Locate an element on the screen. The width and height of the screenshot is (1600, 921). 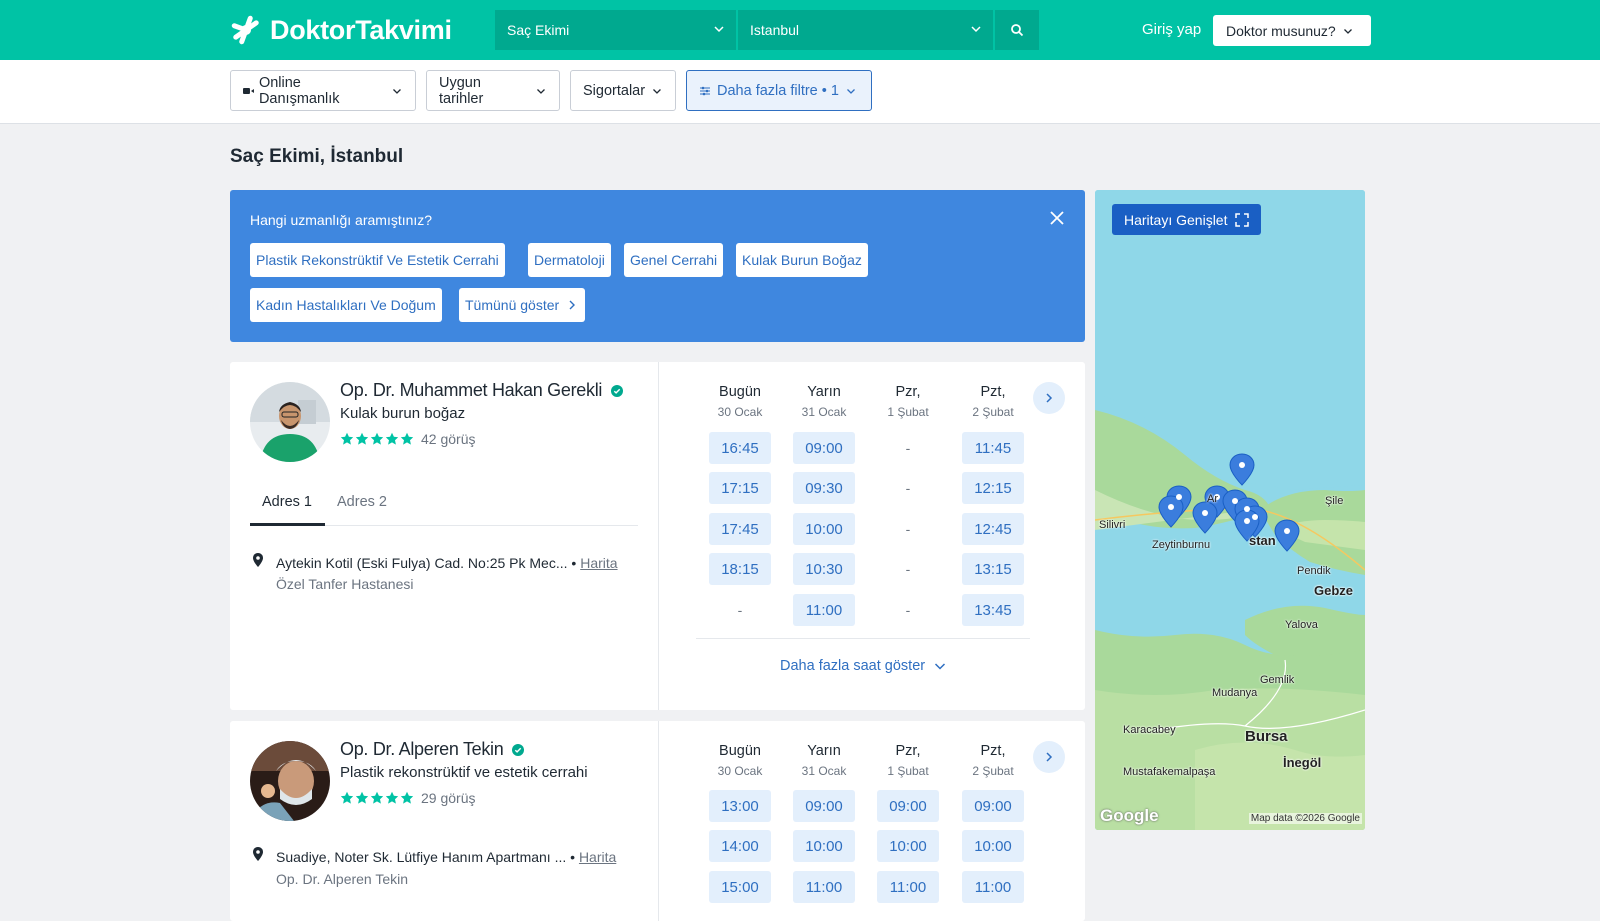
map-place-label: Gemlik is located at coordinates (1277, 680).